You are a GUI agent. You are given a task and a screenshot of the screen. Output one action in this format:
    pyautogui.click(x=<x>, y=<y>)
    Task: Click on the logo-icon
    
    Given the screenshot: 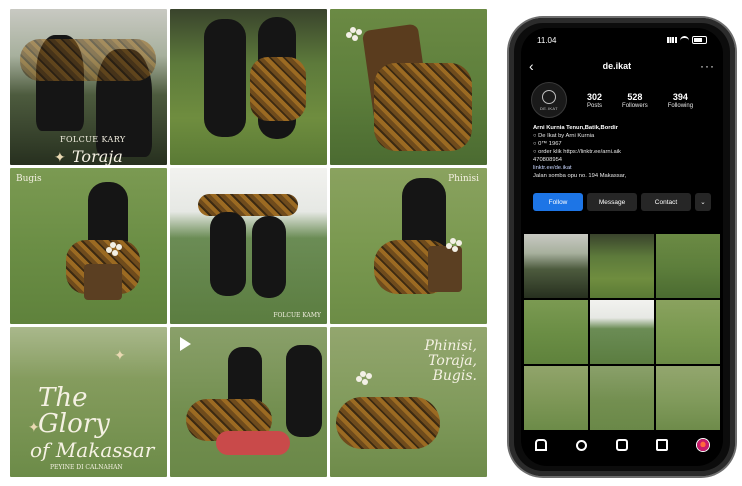 What is the action you would take?
    pyautogui.click(x=549, y=96)
    